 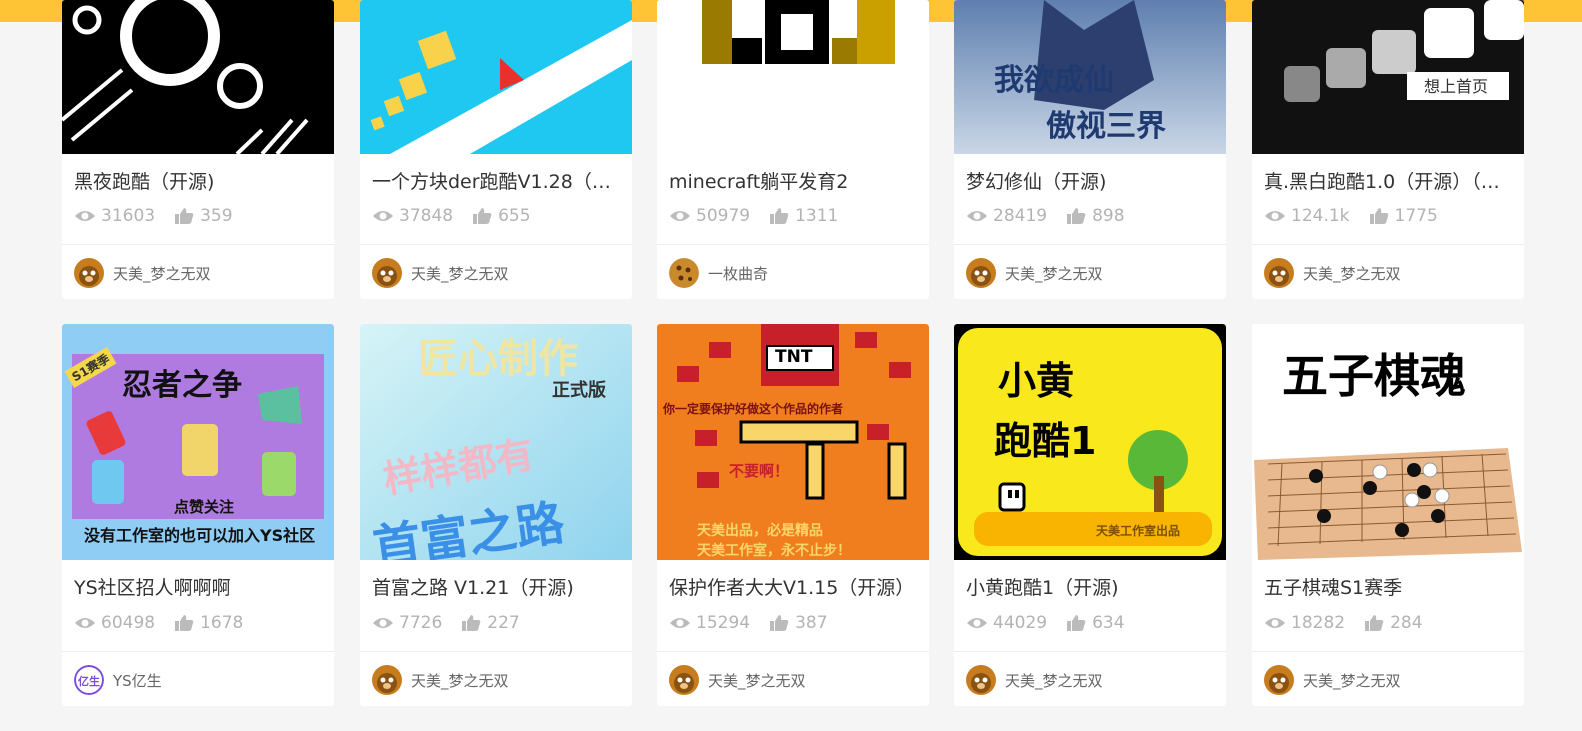 What do you see at coordinates (1388, 586) in the screenshot?
I see `work-title: 五子棋魂S1赛季` at bounding box center [1388, 586].